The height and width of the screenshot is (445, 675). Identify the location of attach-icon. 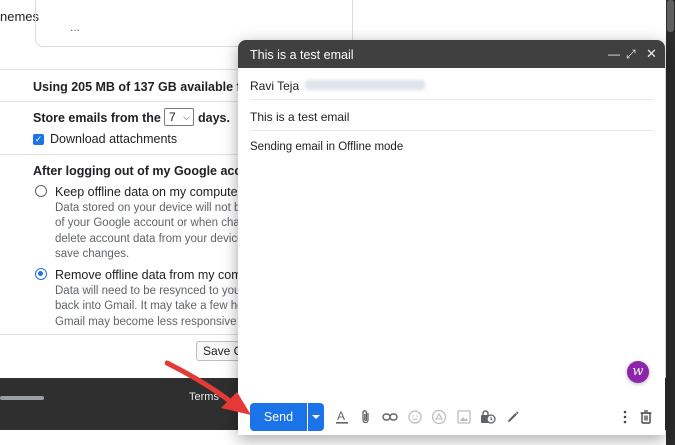
(366, 417).